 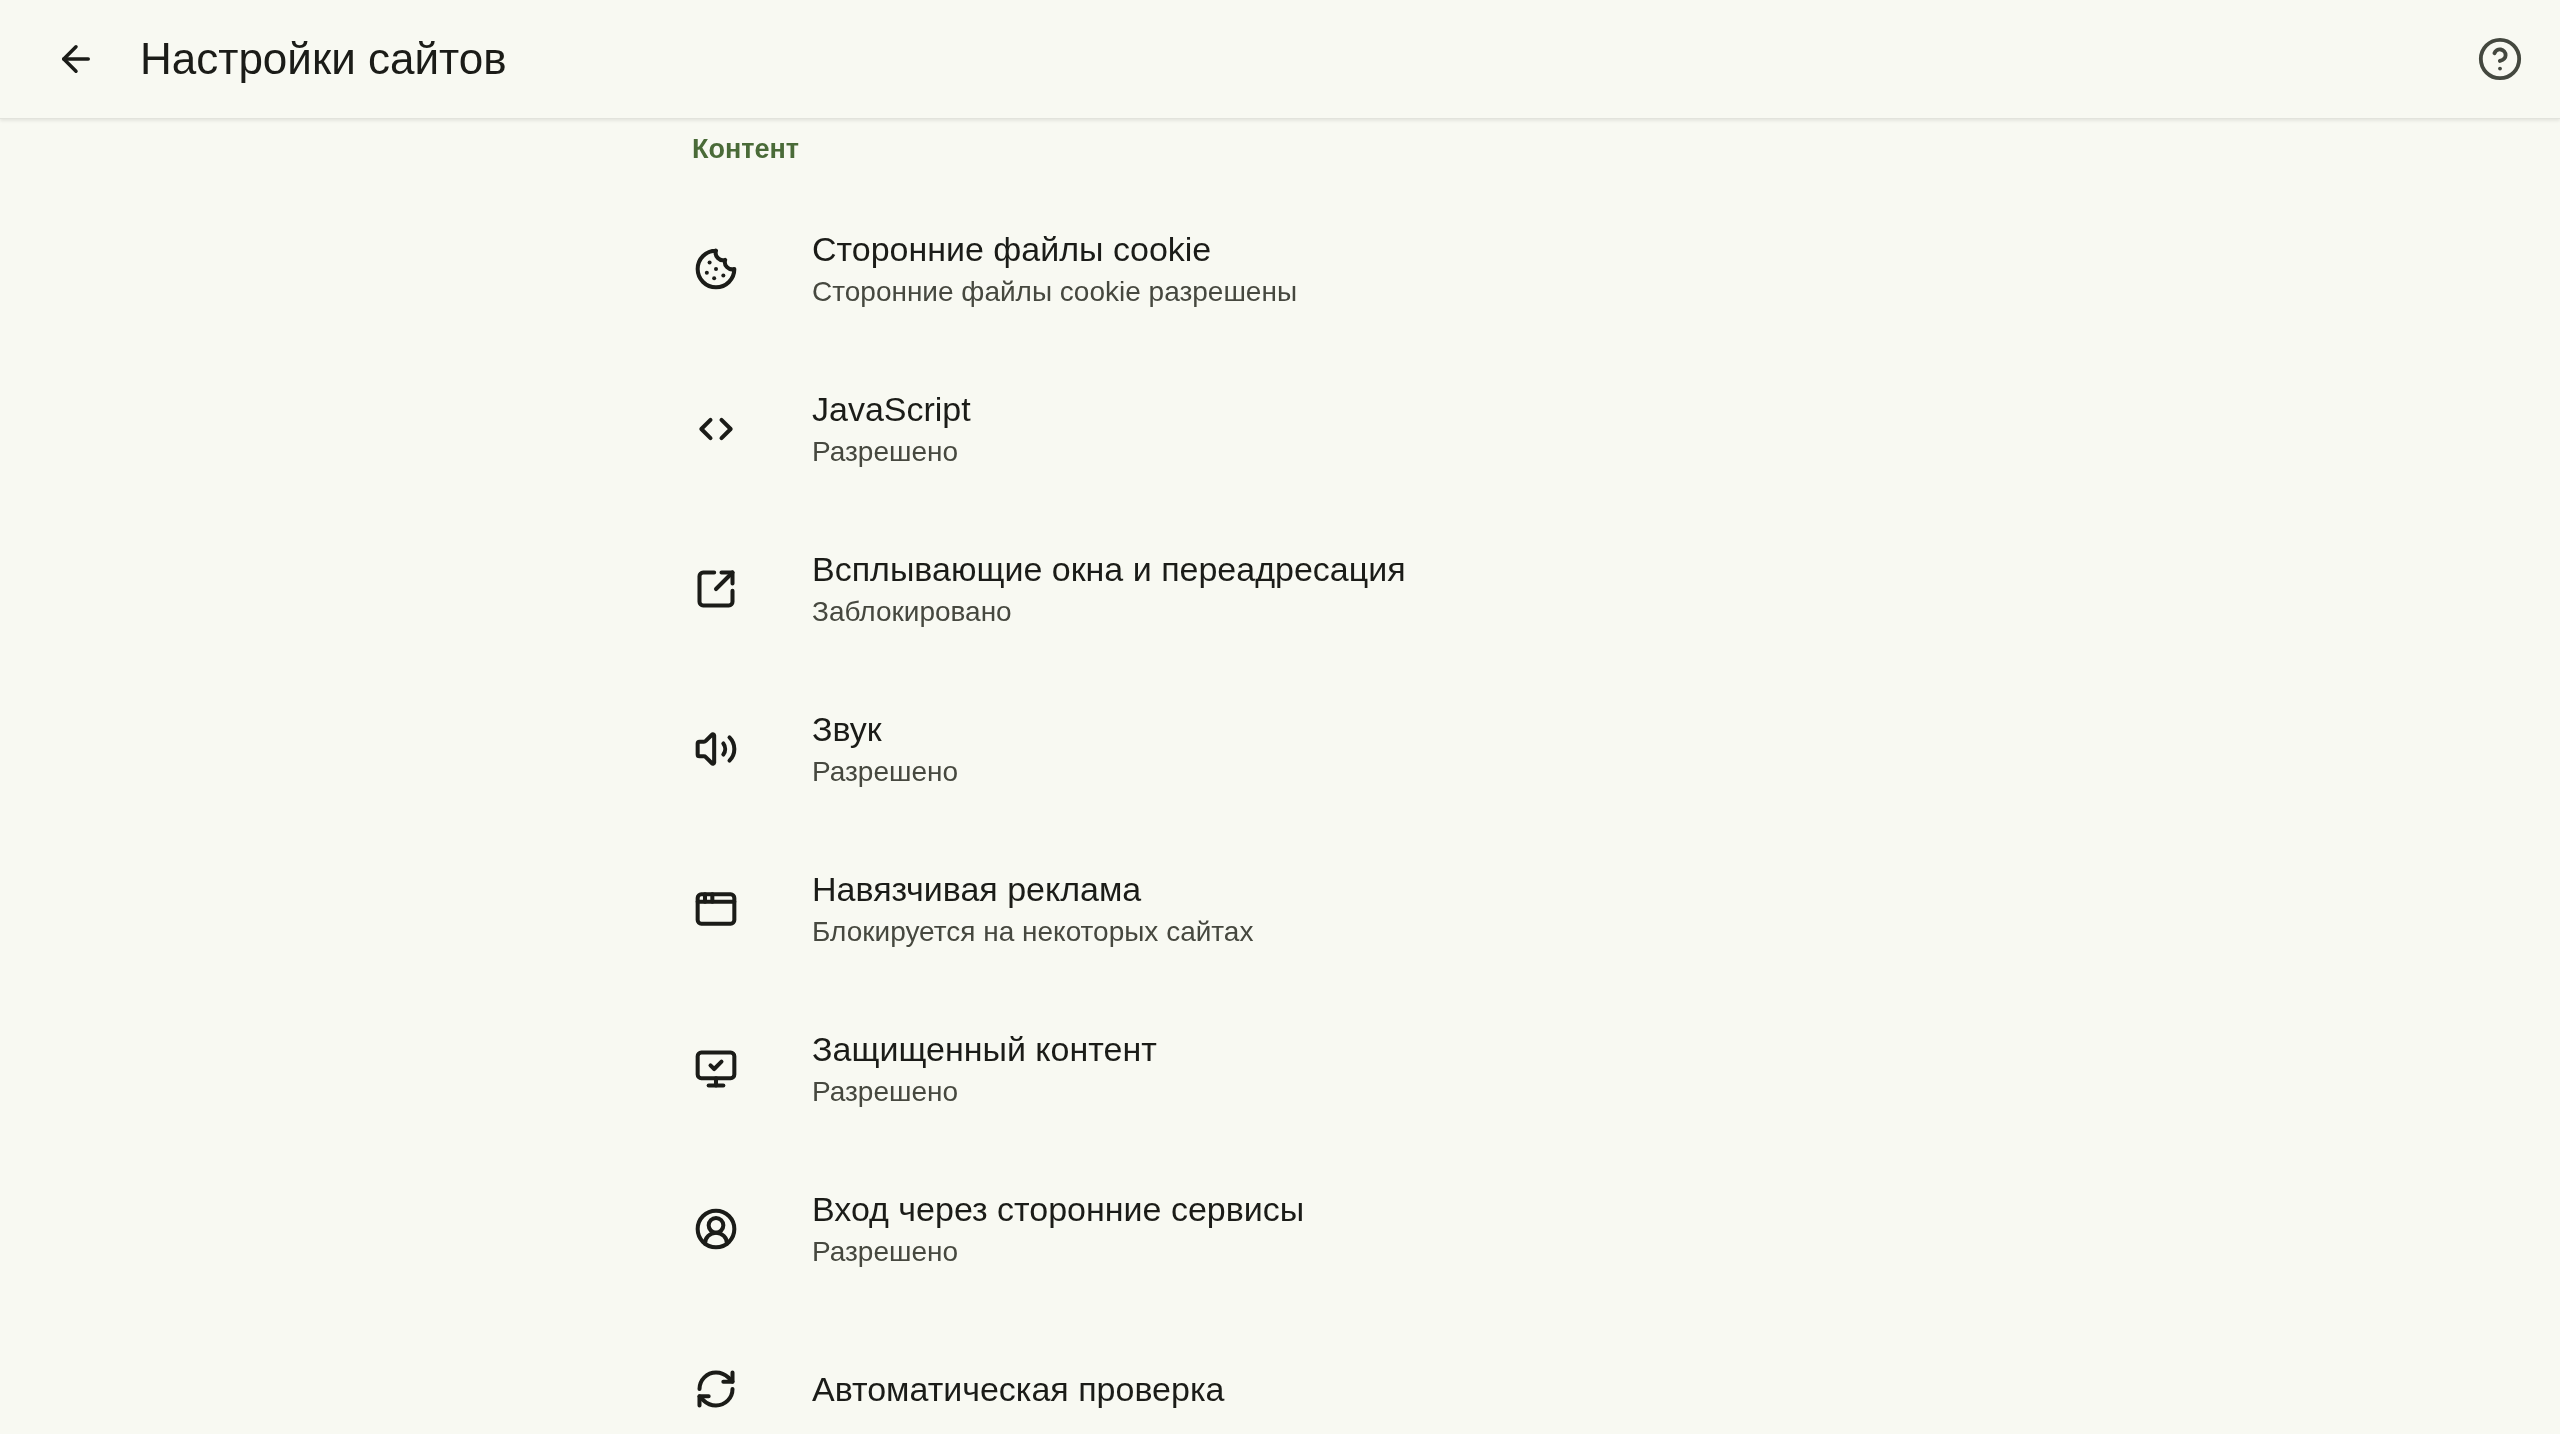 I want to click on item-title: Навязчивая реклама, so click(x=977, y=889).